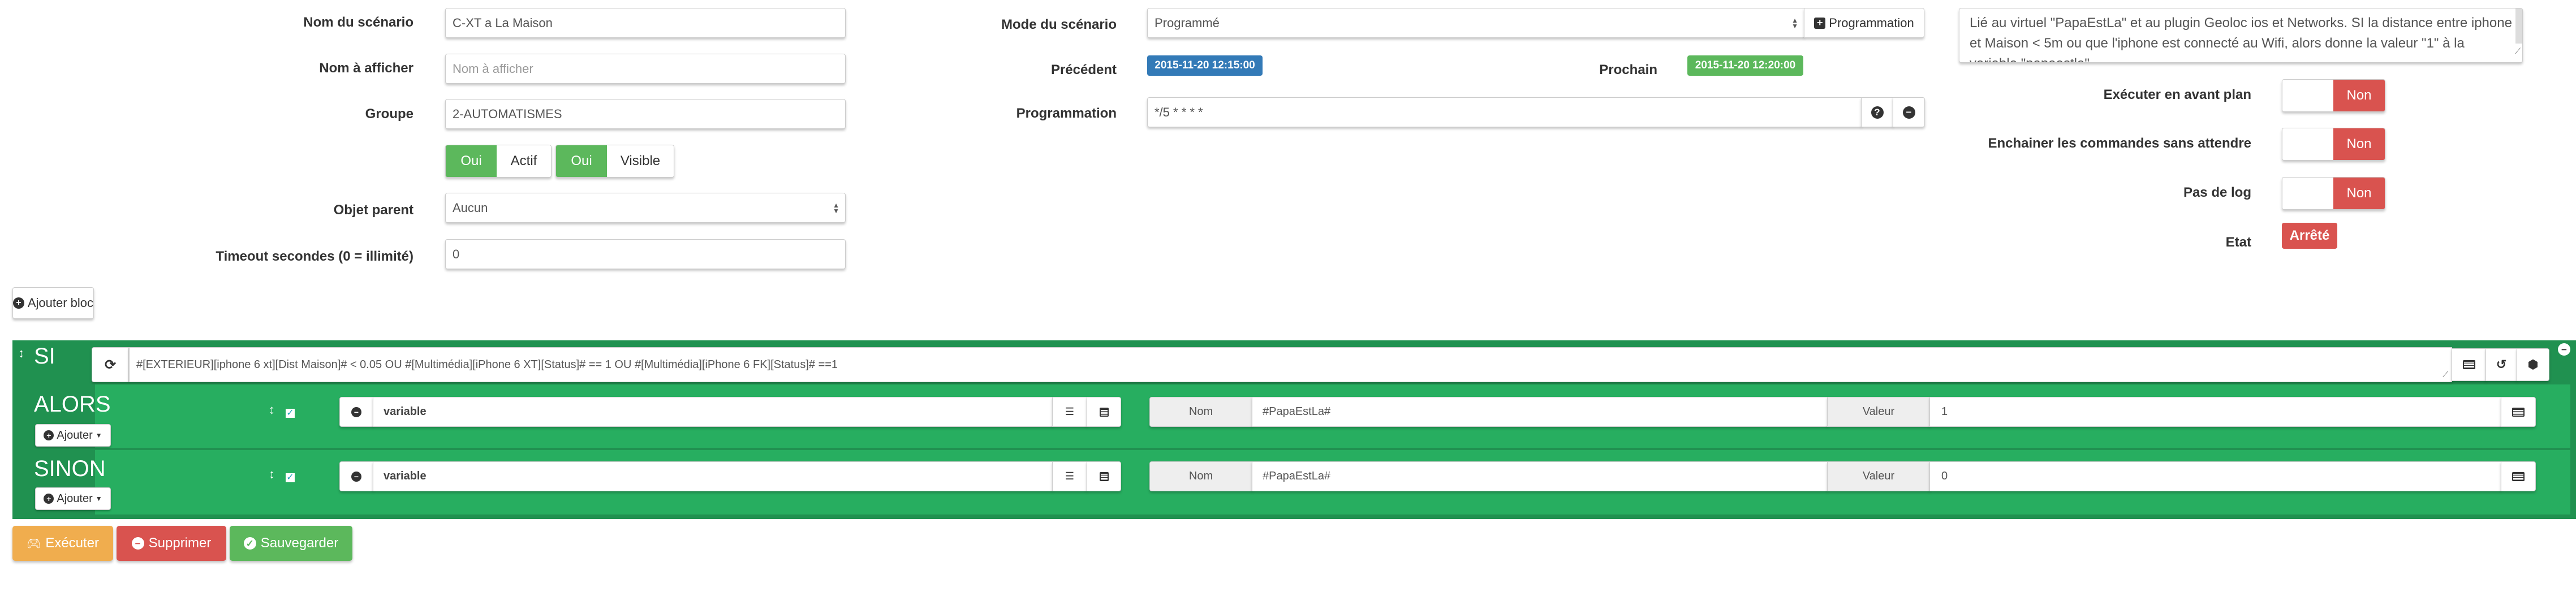 This screenshot has width=2576, height=614. I want to click on execute-button: 🎮︎ Exécuter, so click(62, 543).